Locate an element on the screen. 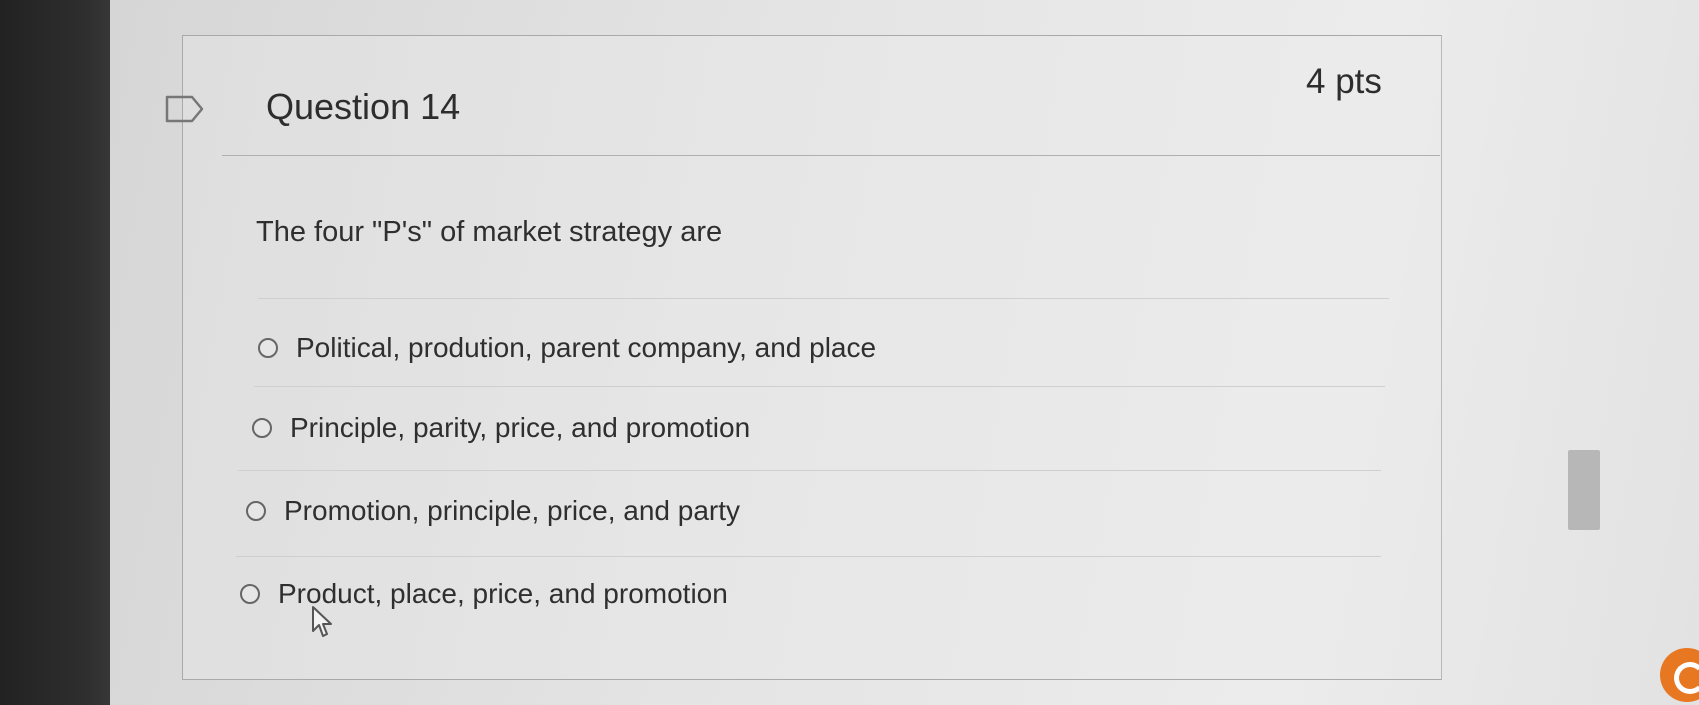 The height and width of the screenshot is (705, 1699). mouse-pointer-icon is located at coordinates (322, 621).